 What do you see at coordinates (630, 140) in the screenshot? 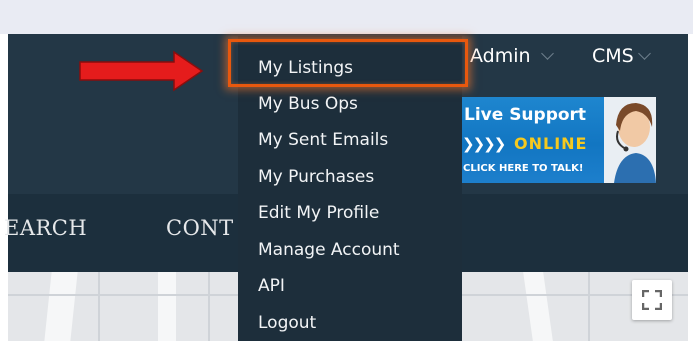
I see `support-agent-icon` at bounding box center [630, 140].